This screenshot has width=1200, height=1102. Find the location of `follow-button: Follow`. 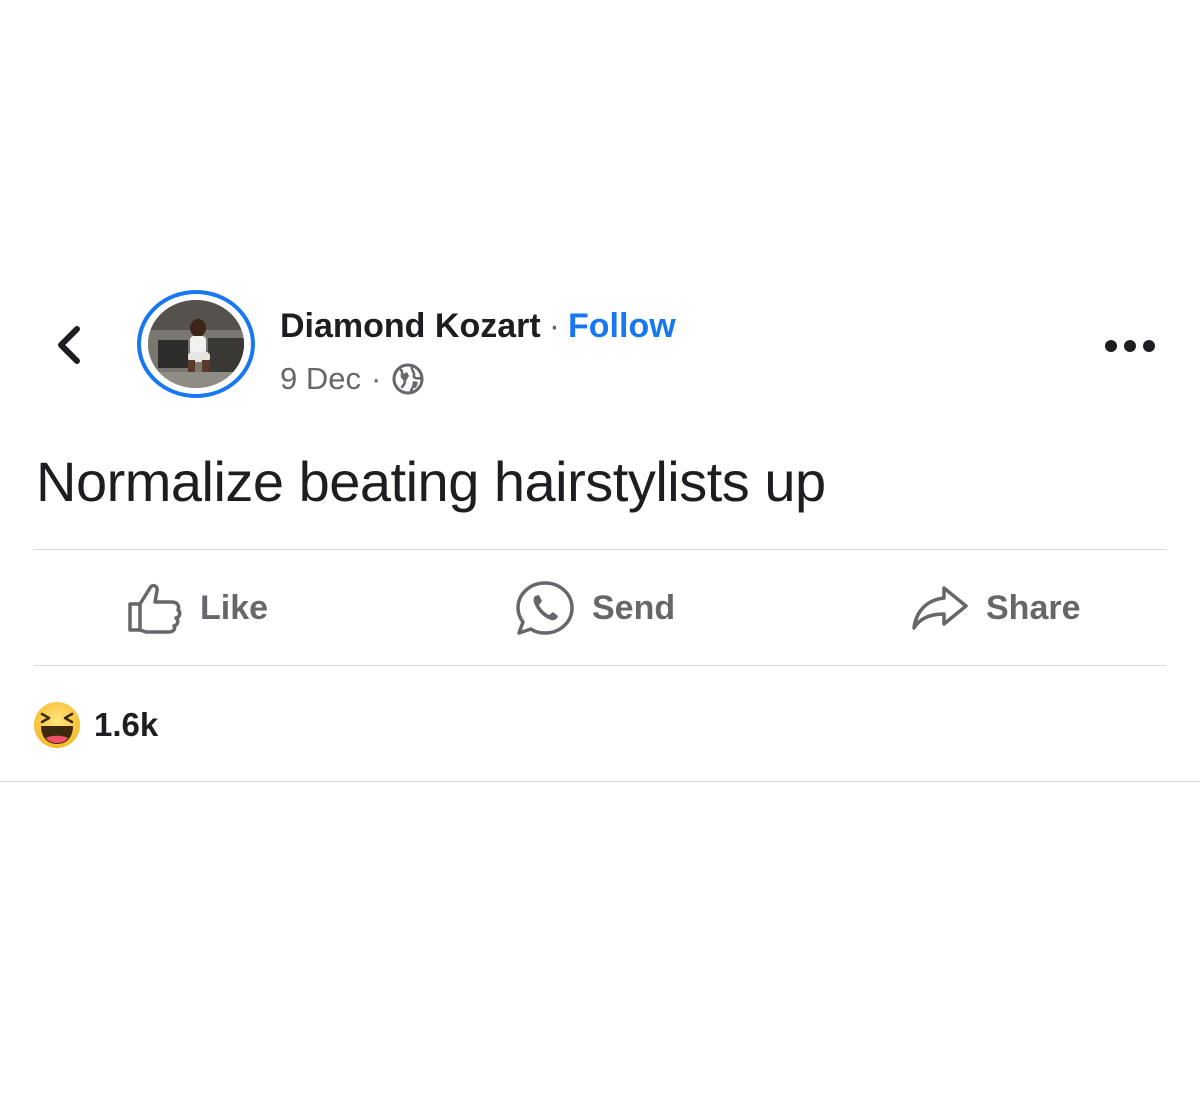

follow-button: Follow is located at coordinates (622, 326).